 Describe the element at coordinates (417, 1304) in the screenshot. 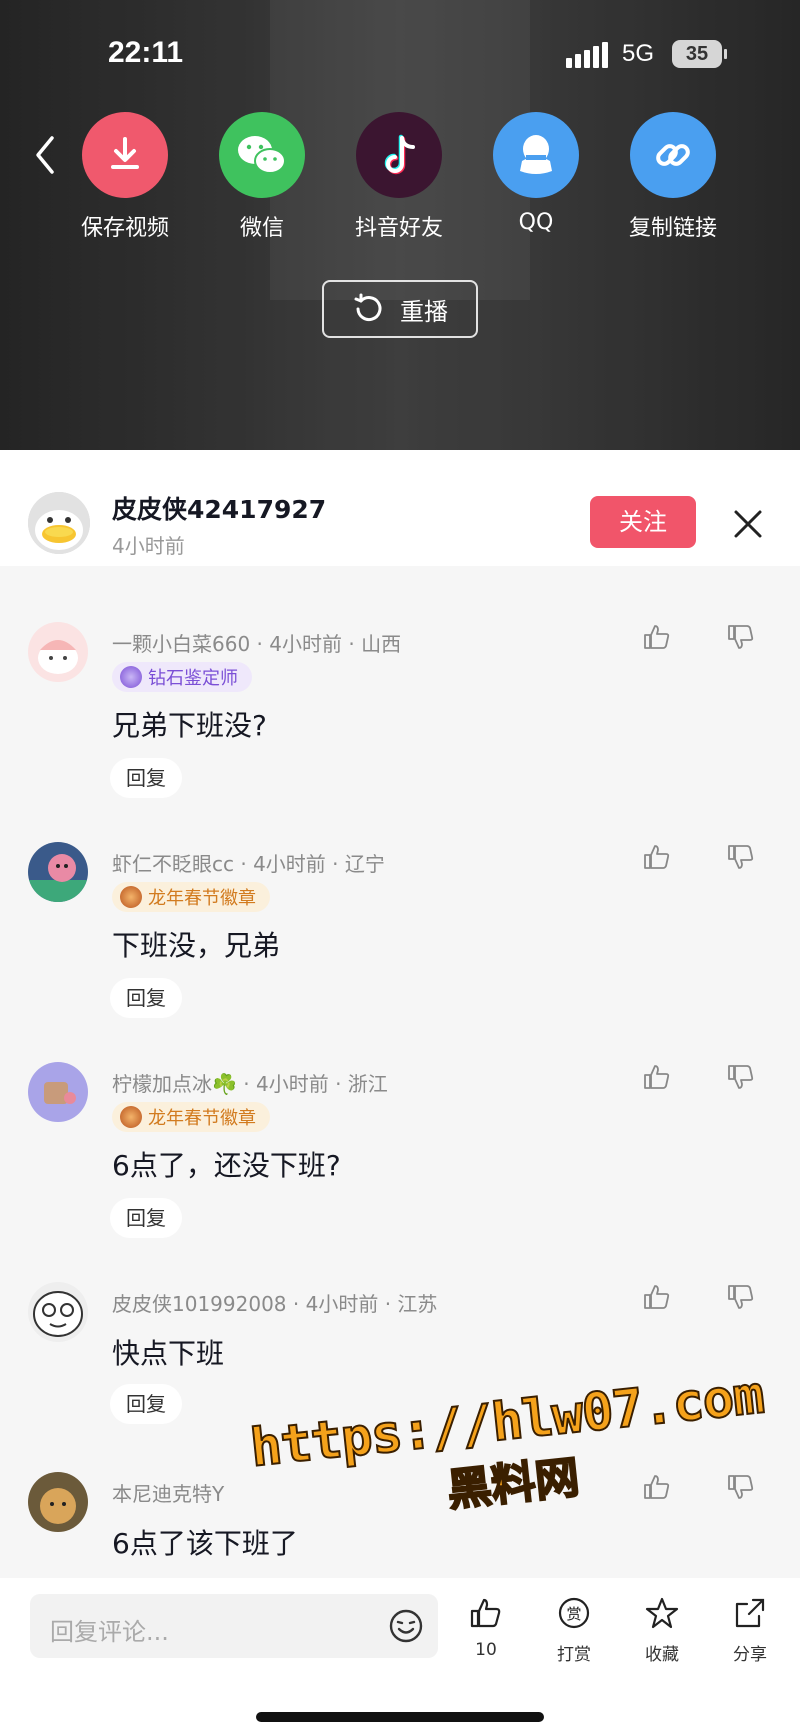

I see `comment-location: 江苏` at that location.